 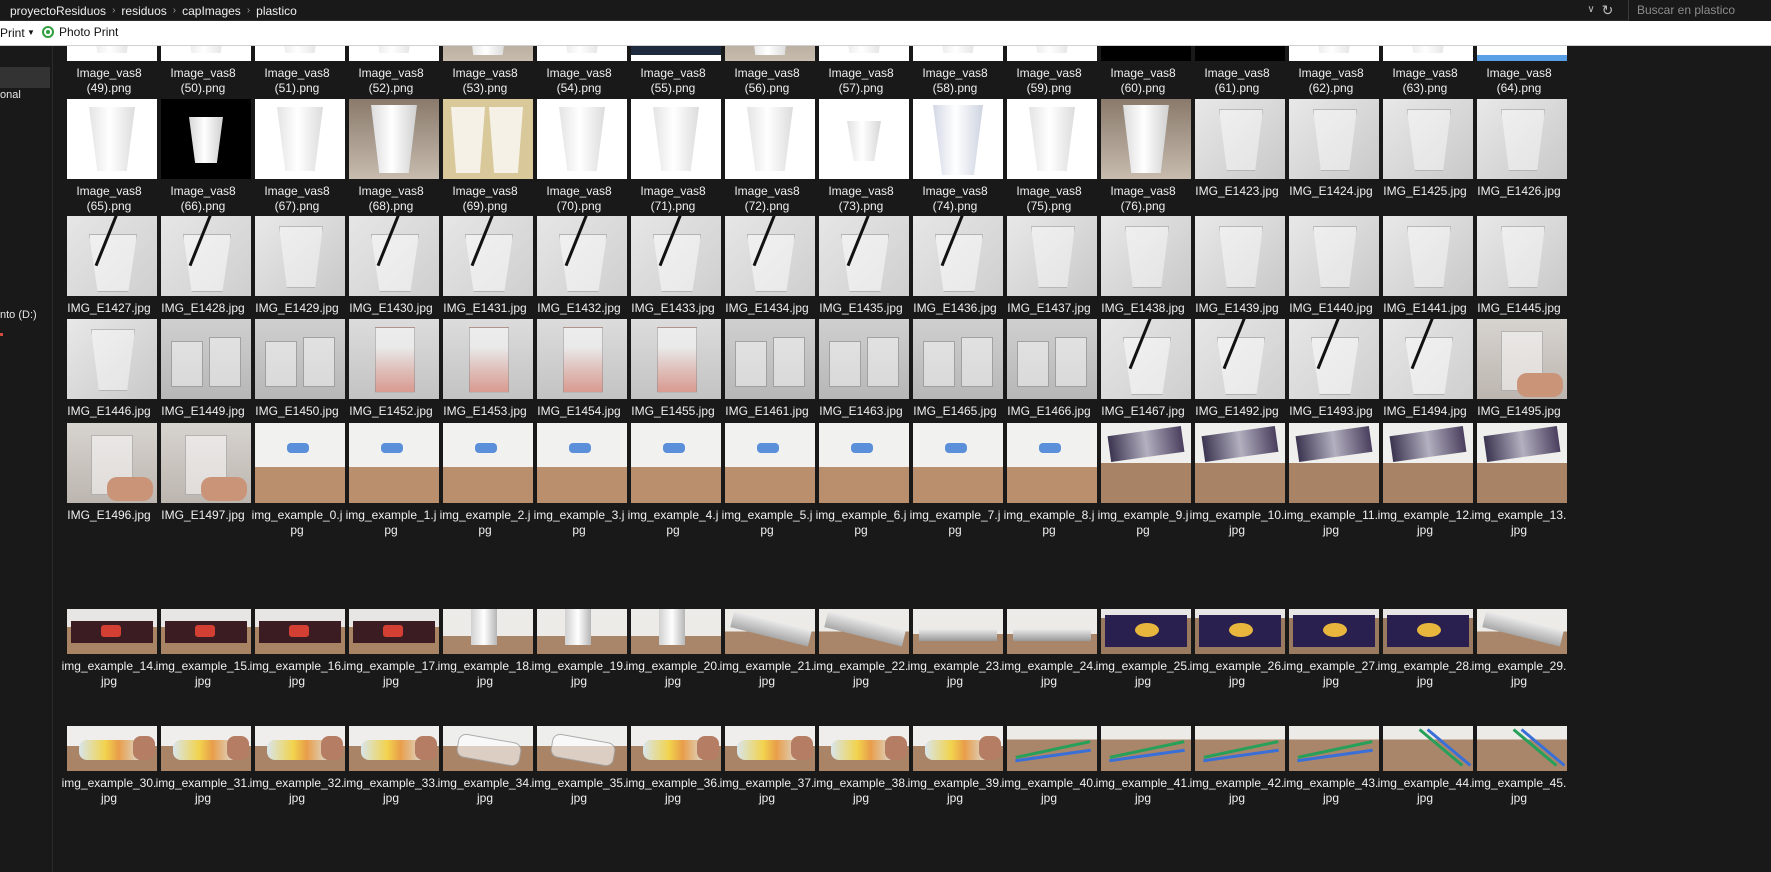 I want to click on file-item: img_example_26. jpg, so click(x=1236, y=631).